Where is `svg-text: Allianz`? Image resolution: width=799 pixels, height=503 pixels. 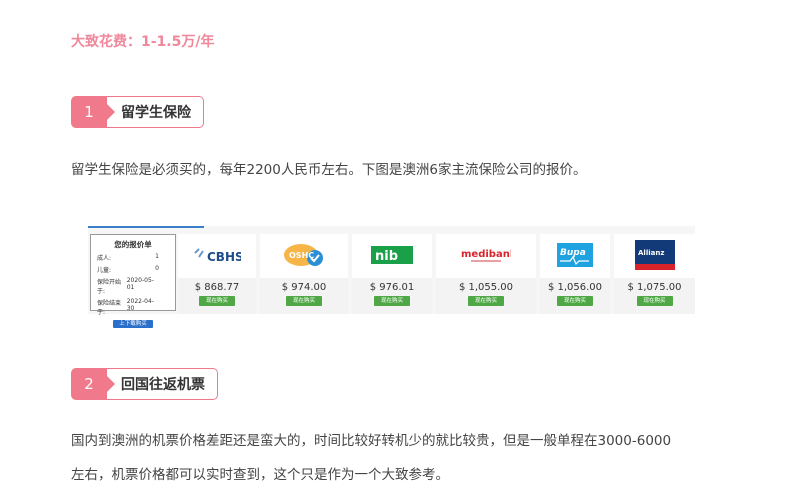
svg-text: Allianz is located at coordinates (651, 253).